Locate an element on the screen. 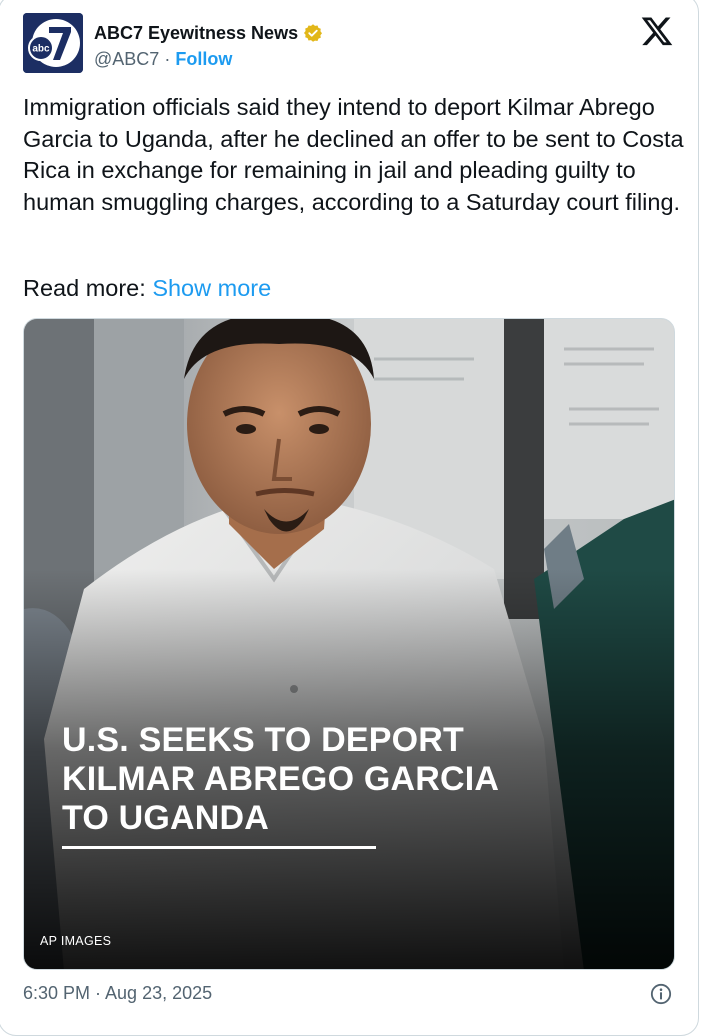  svg-text: abc is located at coordinates (41, 49).